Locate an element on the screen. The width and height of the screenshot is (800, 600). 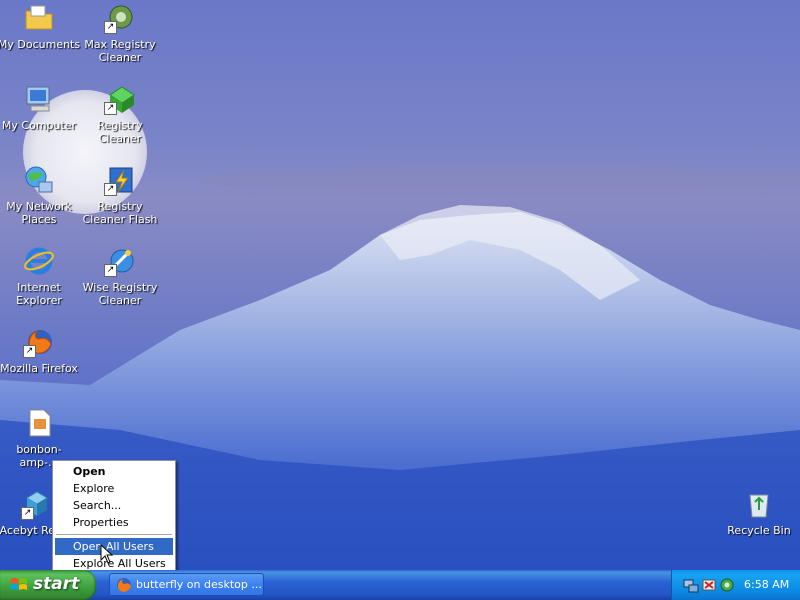
desktop-icon-label: Recycle Bin is located at coordinates (759, 530).